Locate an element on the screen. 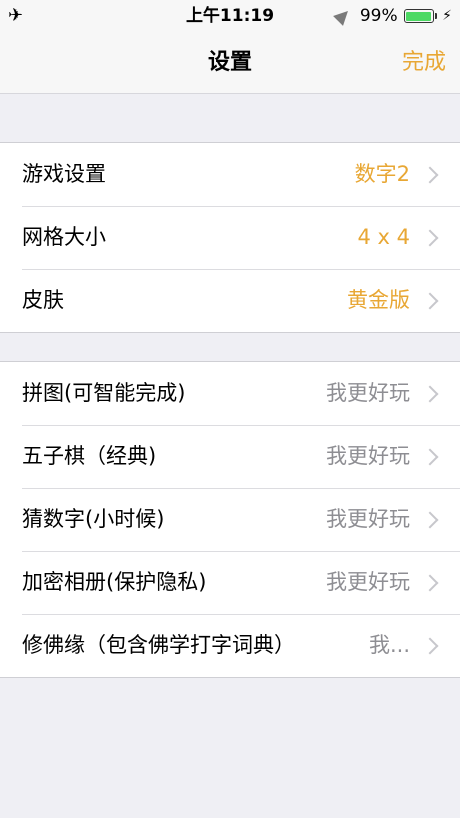 The image size is (460, 818). row-label: 五子棋（经典) is located at coordinates (89, 456).